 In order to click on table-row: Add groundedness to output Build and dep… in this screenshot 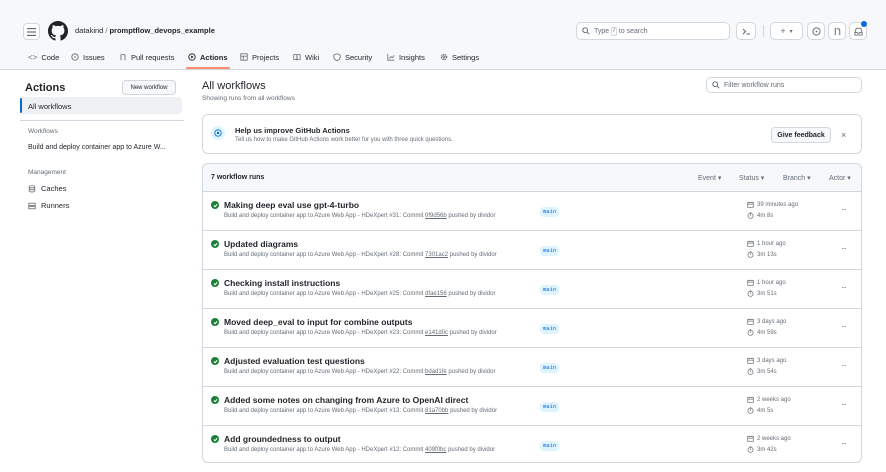, I will do `click(532, 444)`.